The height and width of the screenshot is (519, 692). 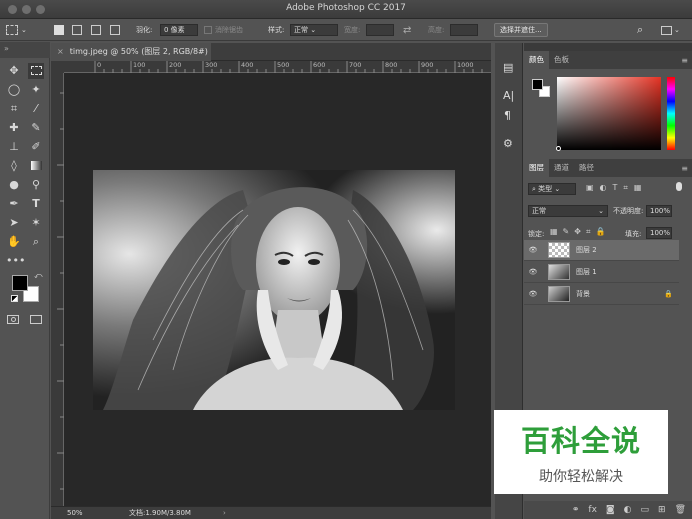 What do you see at coordinates (537, 84) in the screenshot?
I see `color-foreground-swatch` at bounding box center [537, 84].